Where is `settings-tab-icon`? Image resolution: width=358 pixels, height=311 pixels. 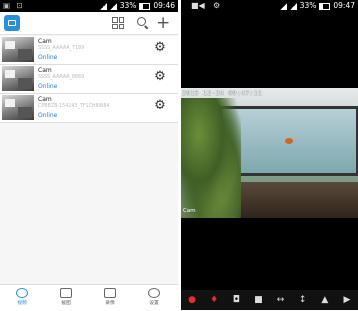 settings-tab-icon is located at coordinates (154, 293).